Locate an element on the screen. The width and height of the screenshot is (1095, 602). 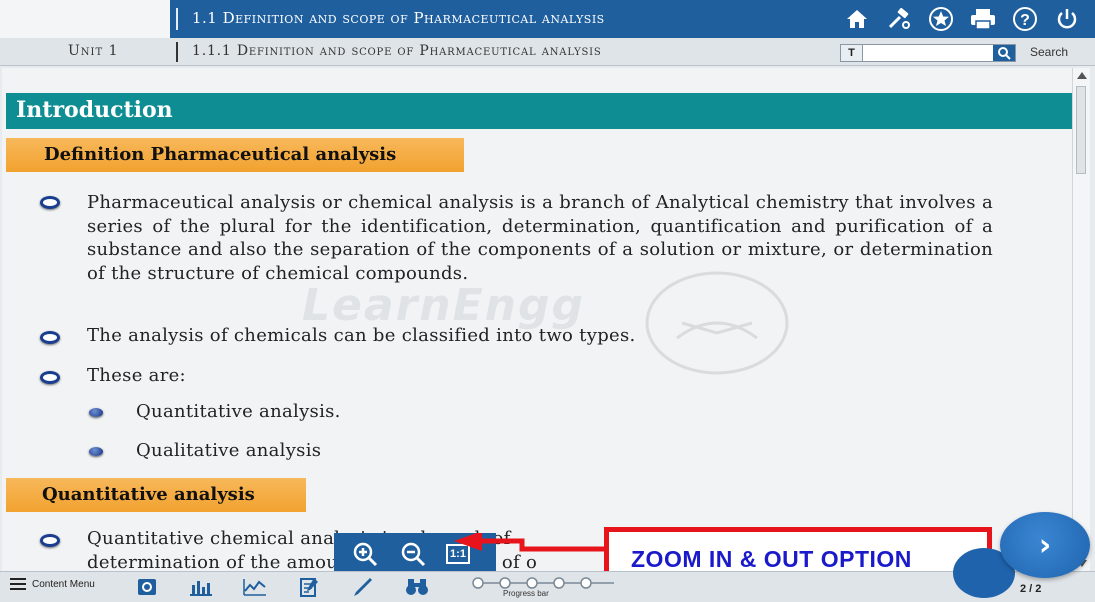
search-input is located at coordinates (928, 53).